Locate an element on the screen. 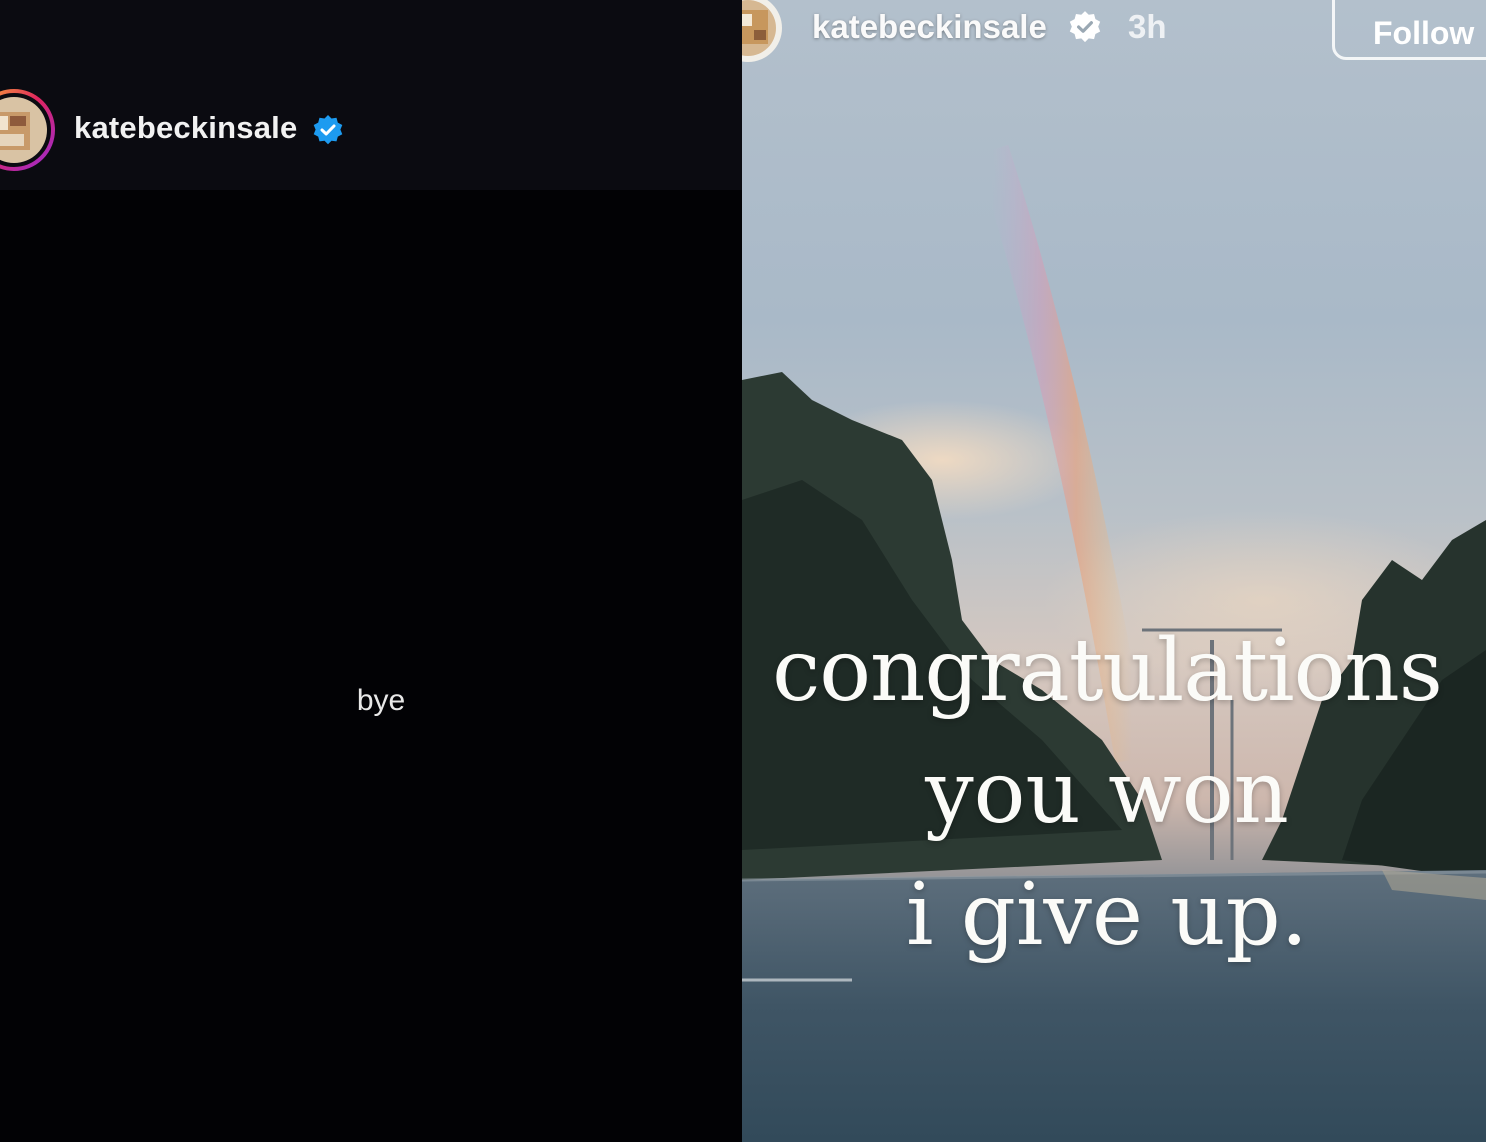  caption-line: i give up. is located at coordinates (1107, 915).